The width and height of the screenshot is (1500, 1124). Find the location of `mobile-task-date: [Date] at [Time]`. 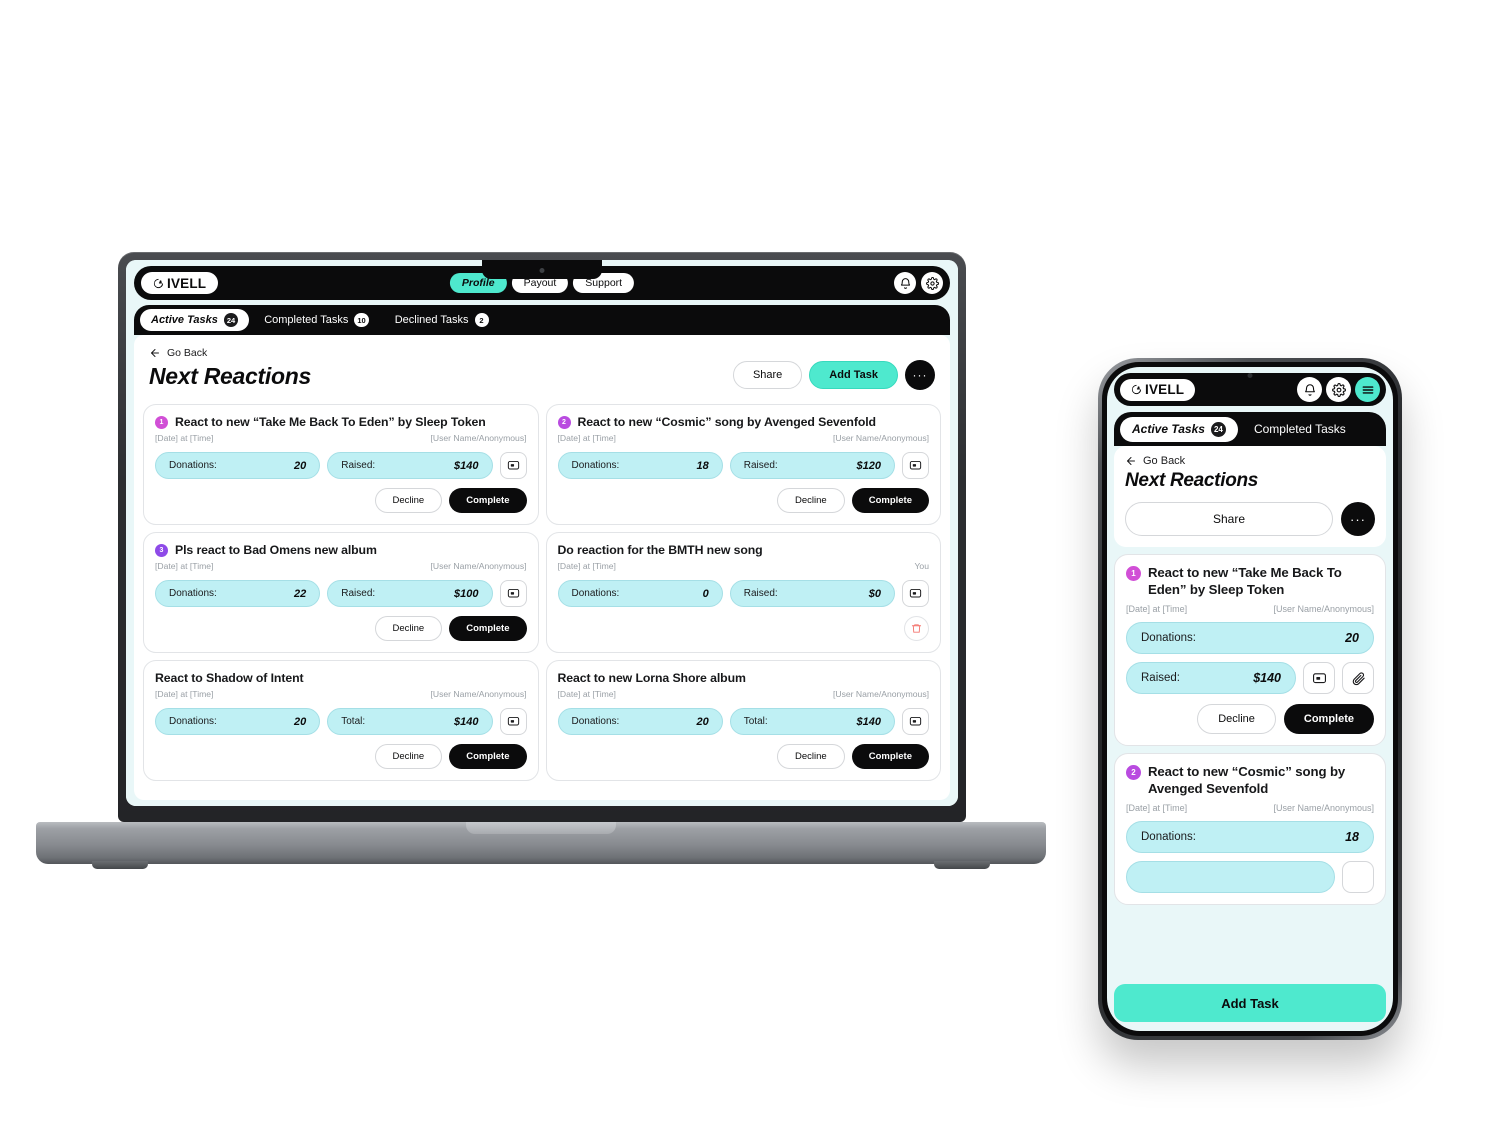

mobile-task-date: [Date] at [Time] is located at coordinates (1157, 808).